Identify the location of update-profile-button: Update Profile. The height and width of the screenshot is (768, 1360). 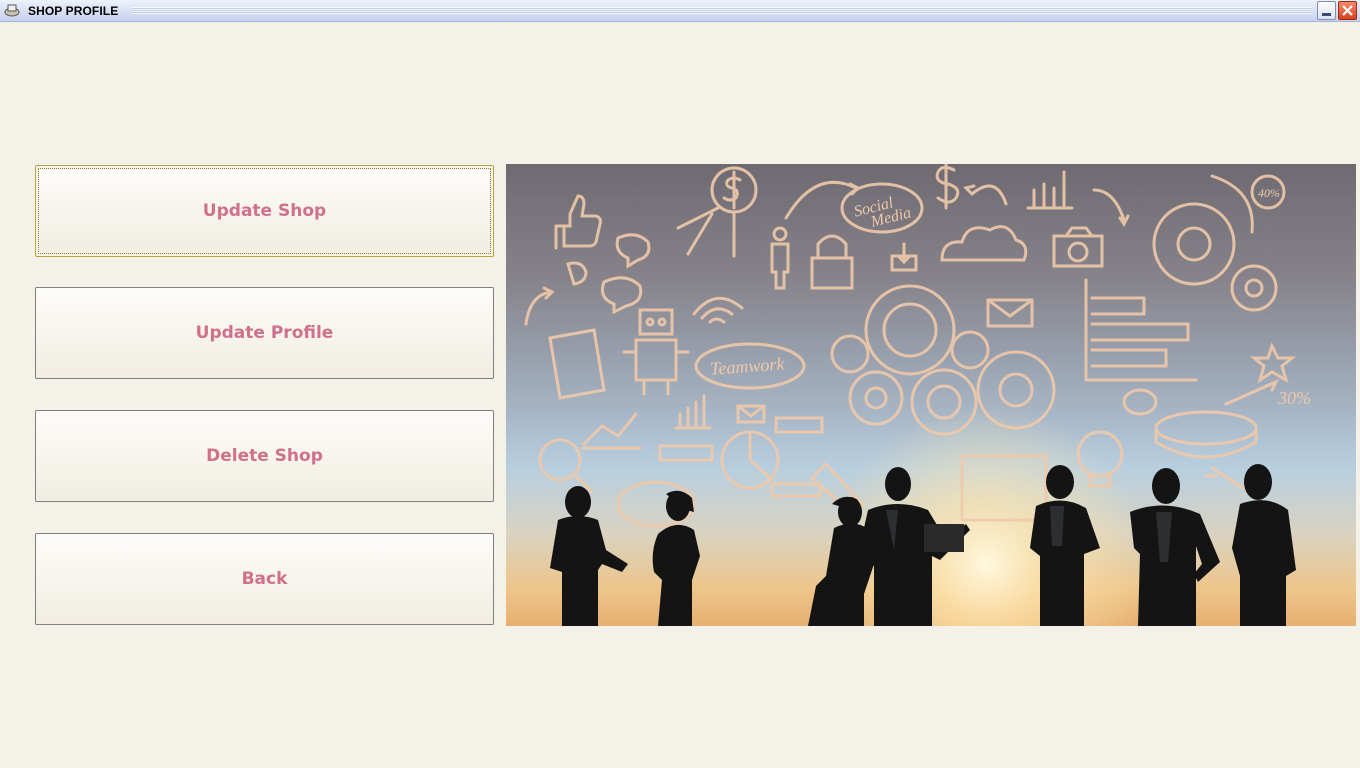
(264, 333).